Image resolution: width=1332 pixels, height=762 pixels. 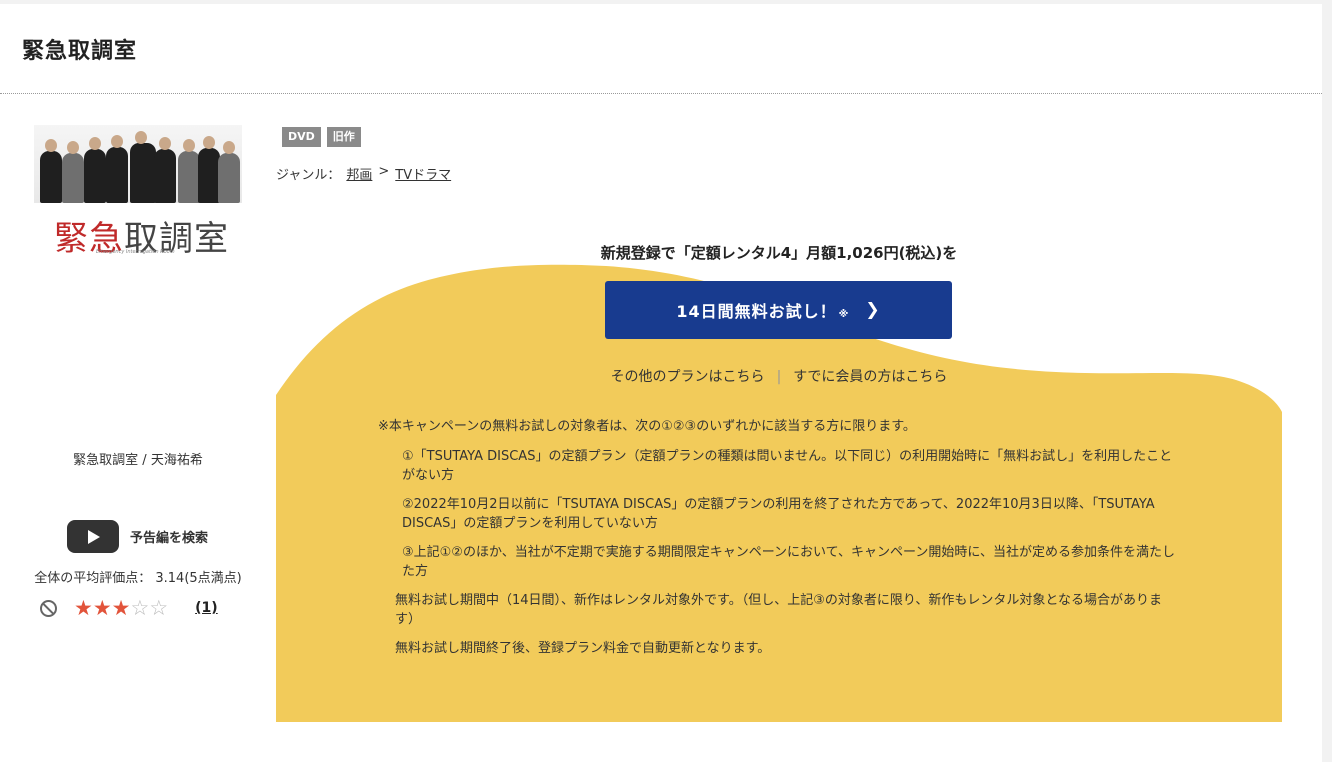 I want to click on trailer-search-label: 予告編を検索, so click(x=169, y=536).